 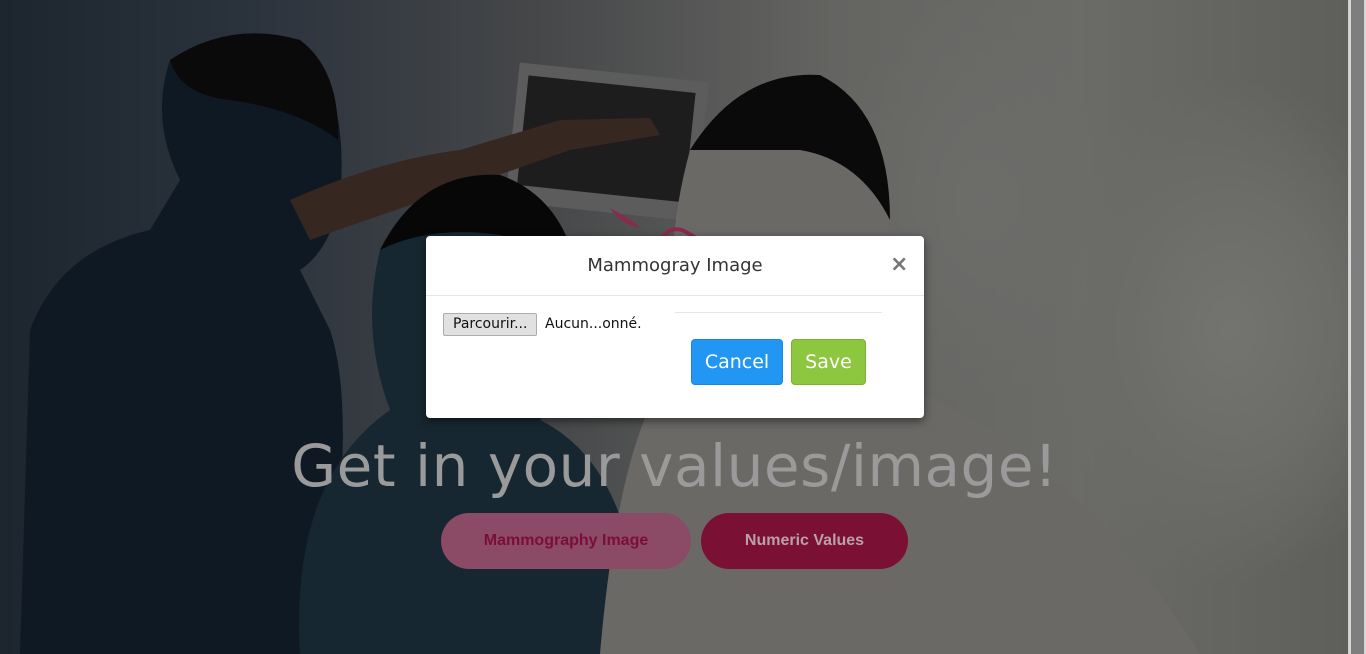 I want to click on save-button: Save, so click(x=828, y=362).